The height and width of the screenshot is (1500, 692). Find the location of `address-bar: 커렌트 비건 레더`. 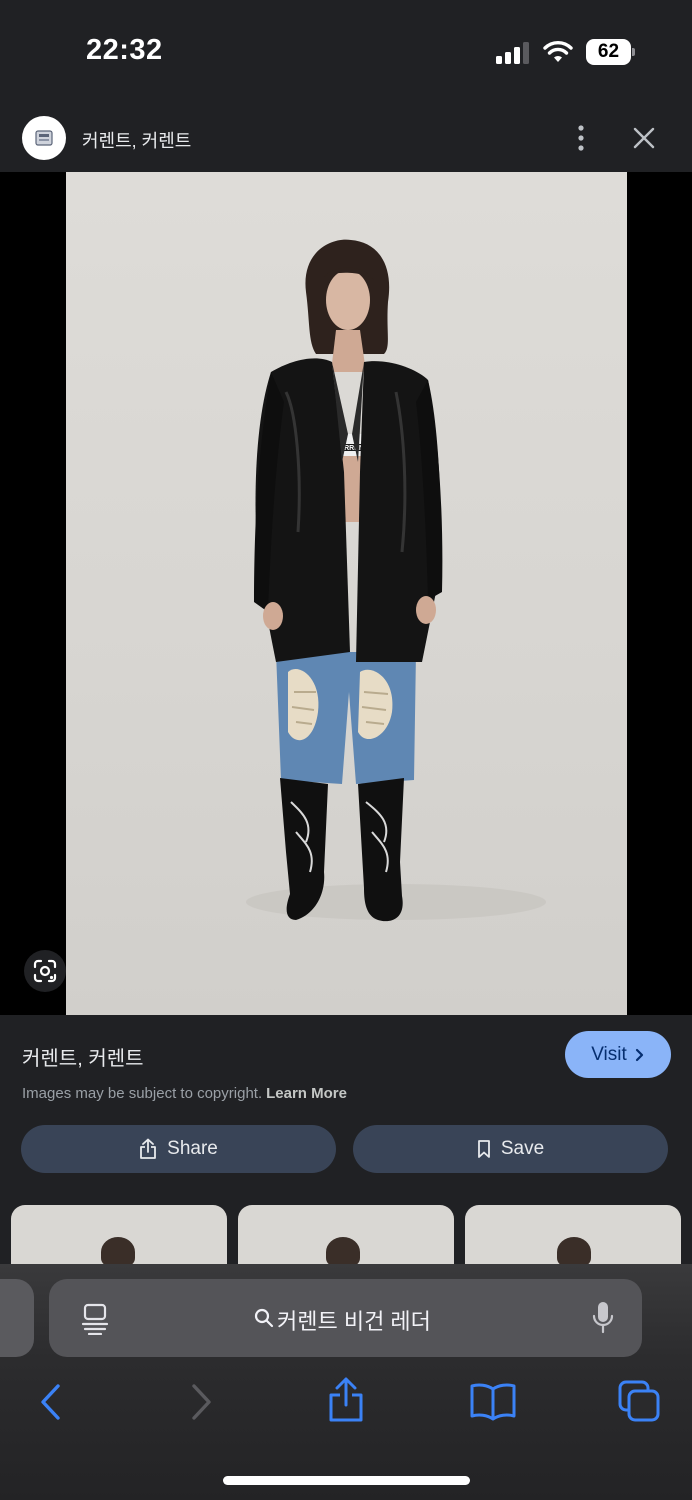

address-bar: 커렌트 비건 레더 is located at coordinates (345, 1318).